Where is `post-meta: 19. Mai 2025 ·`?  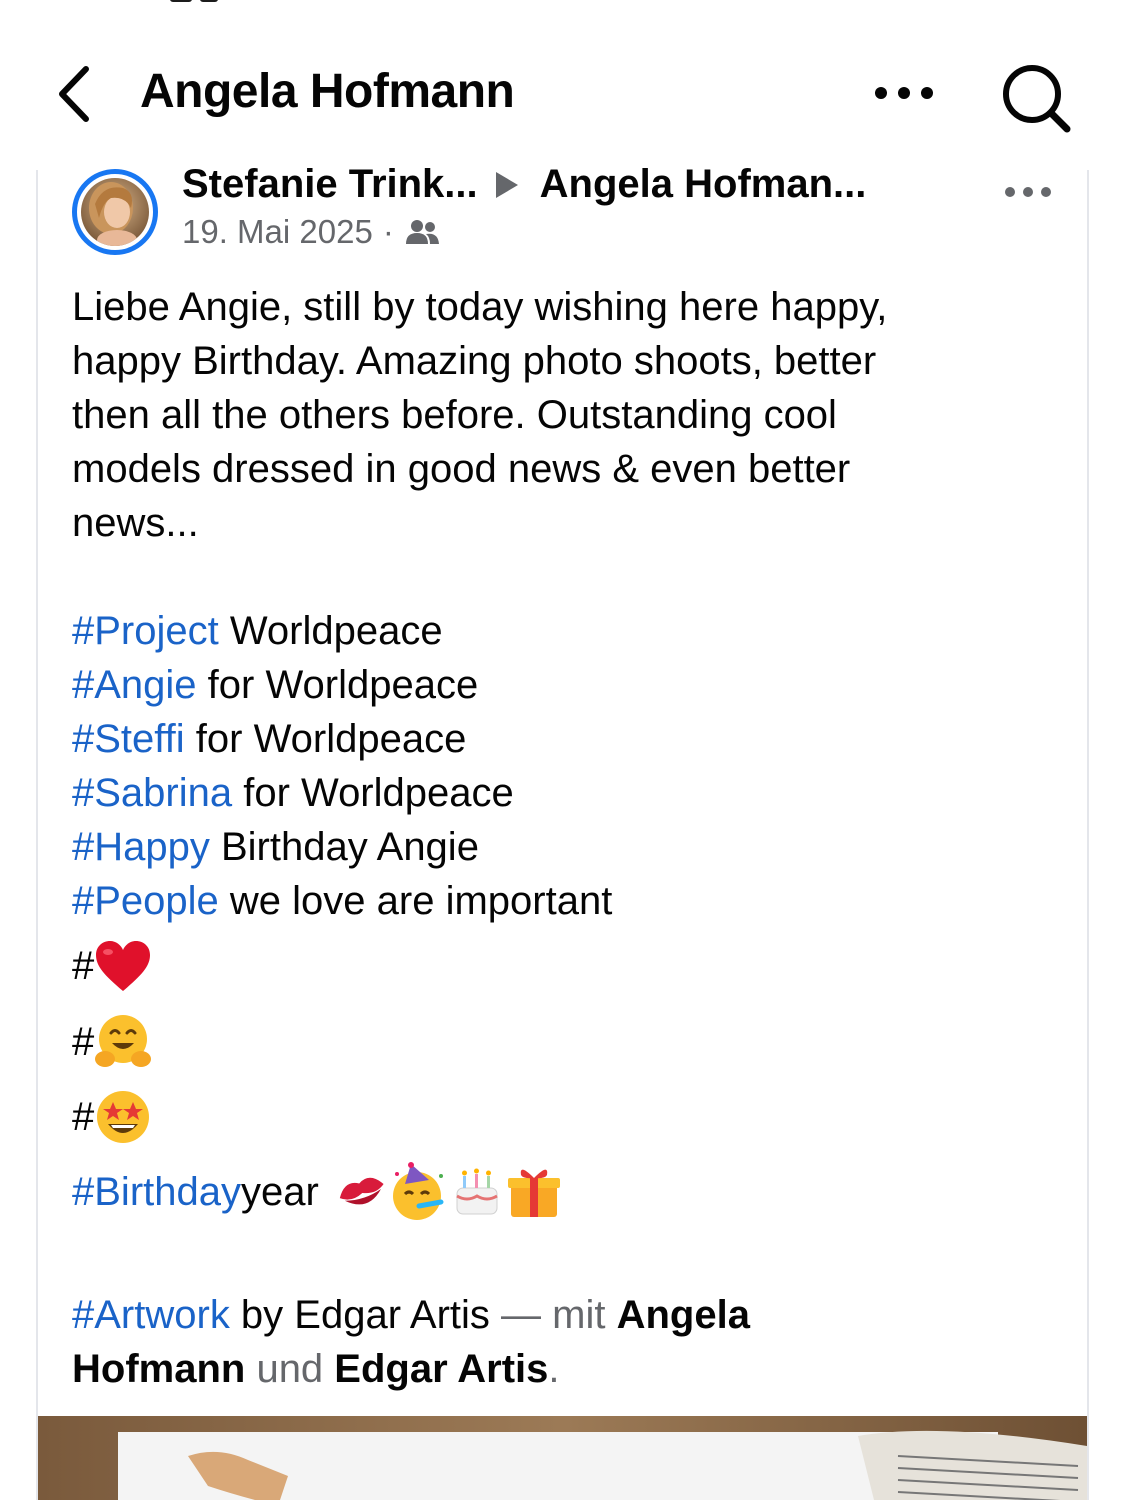 post-meta: 19. Mai 2025 · is located at coordinates (582, 232).